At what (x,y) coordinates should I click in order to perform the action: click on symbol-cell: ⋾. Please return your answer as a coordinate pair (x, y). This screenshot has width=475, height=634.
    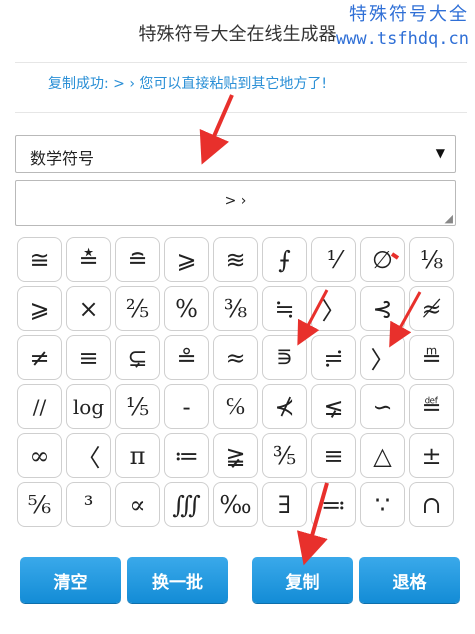
    Looking at the image, I should click on (284, 357).